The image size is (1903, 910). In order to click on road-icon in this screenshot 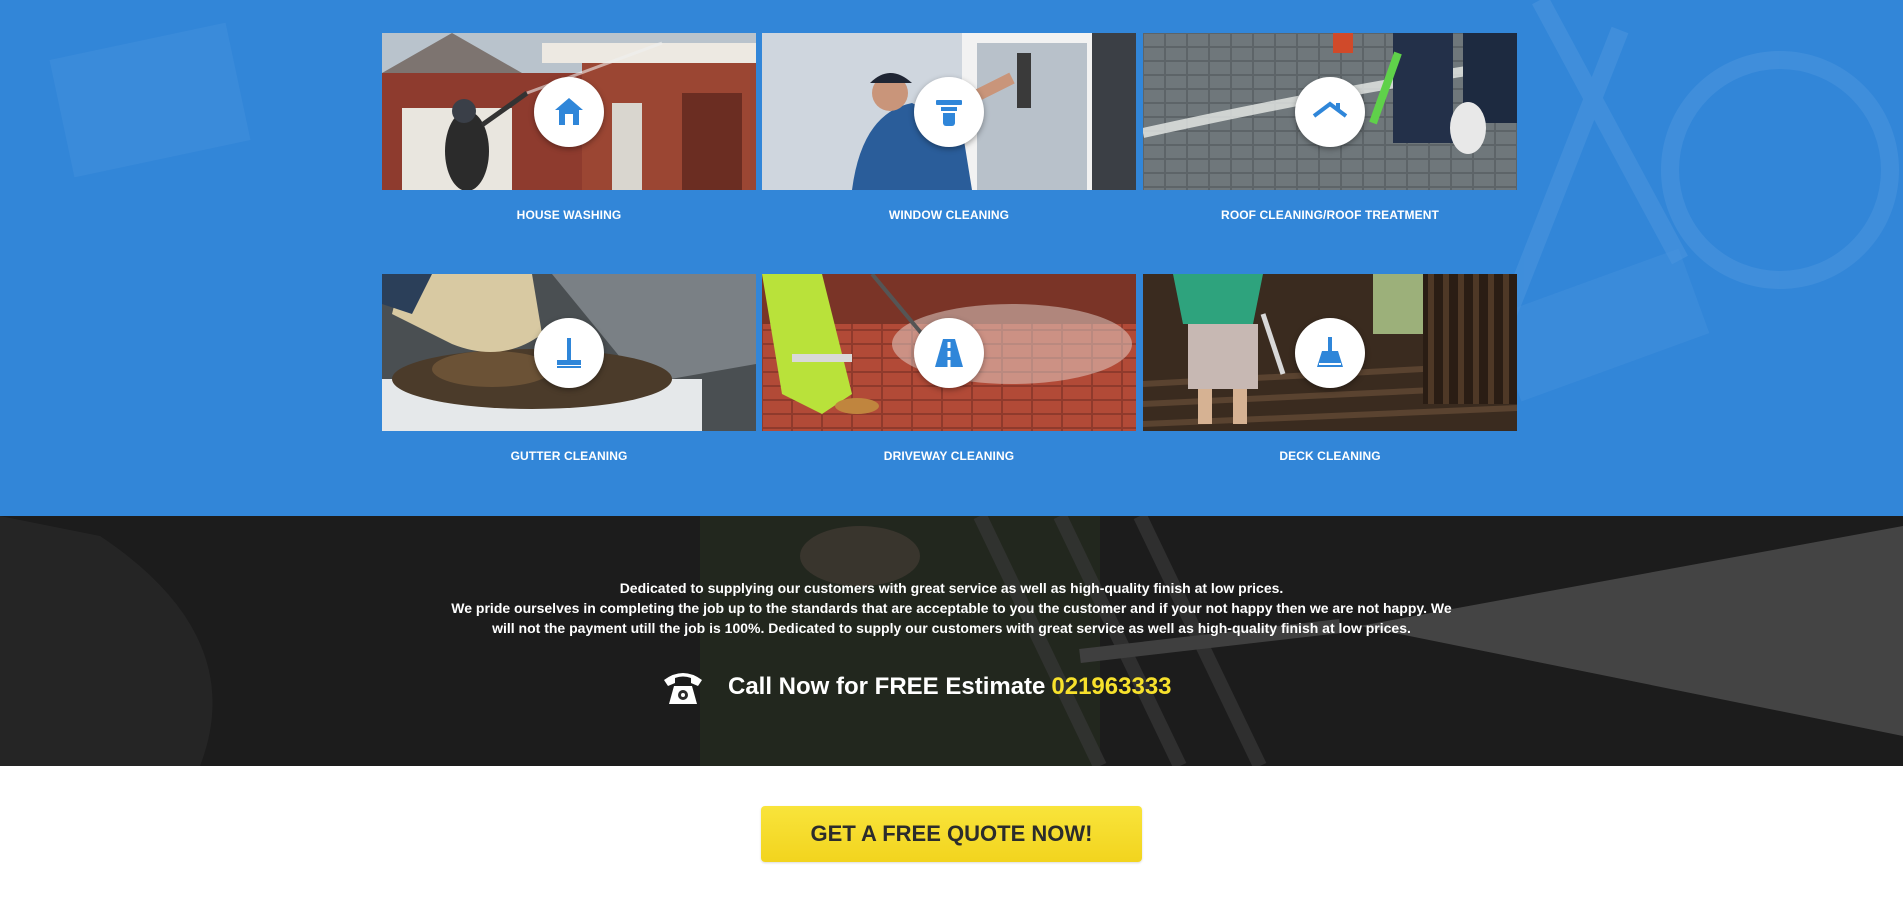, I will do `click(949, 352)`.